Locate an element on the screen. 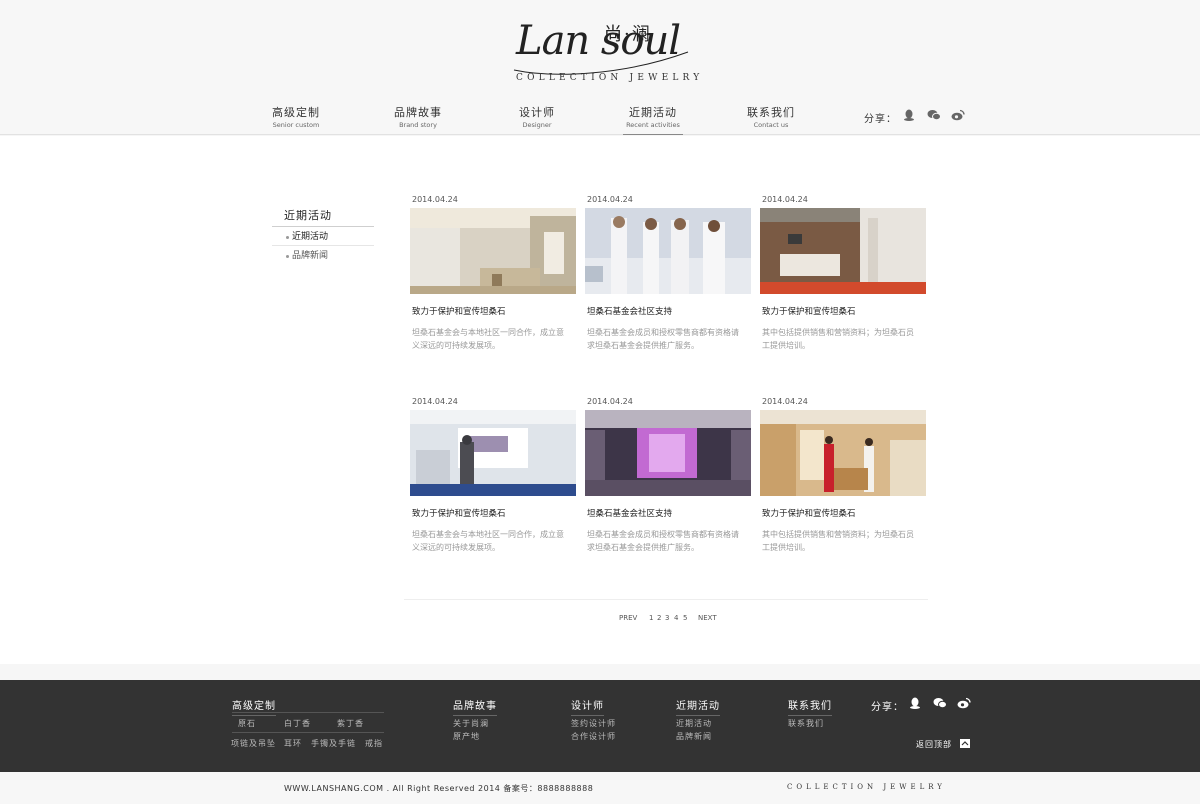 The height and width of the screenshot is (804, 1200). nav-brand-story: 品牌故事 Brand story is located at coordinates (418, 118).